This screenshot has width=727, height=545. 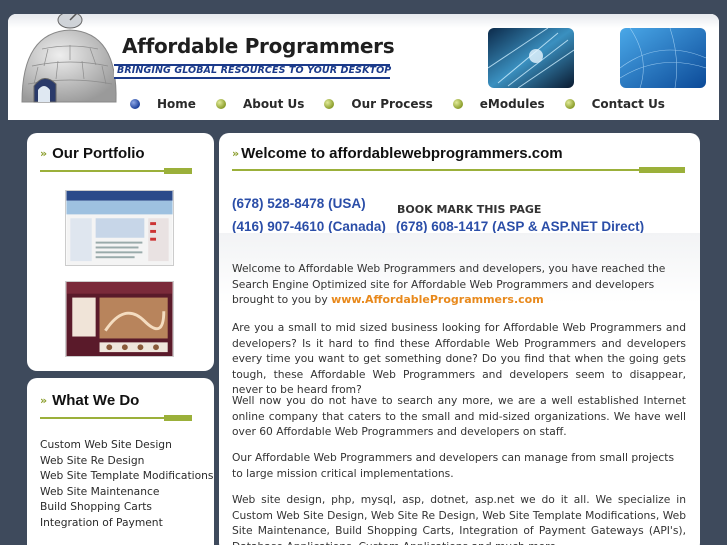 What do you see at coordinates (127, 523) in the screenshot?
I see `list-item: Integration of Payment` at bounding box center [127, 523].